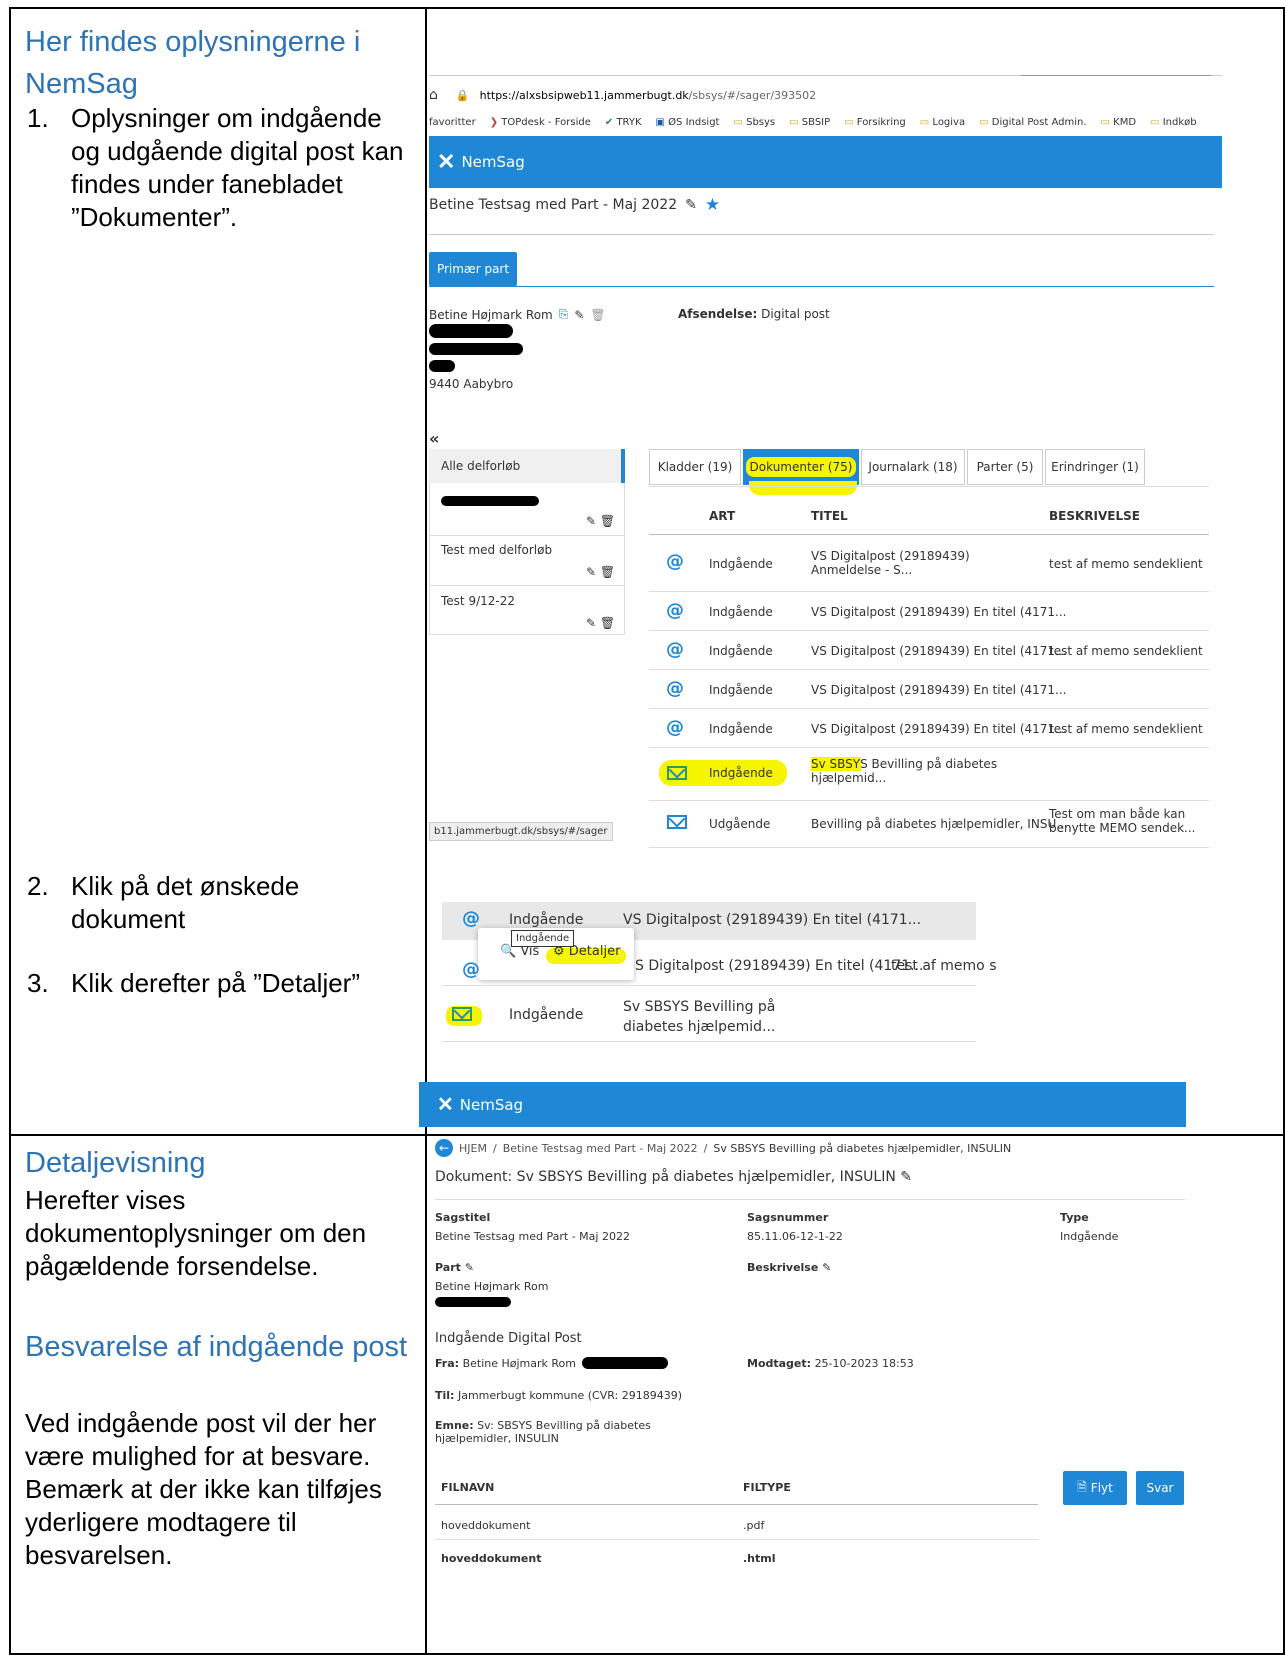 The image size is (1285, 1655). I want to click on field-value: 85.11.06-12-1-22, so click(795, 1236).